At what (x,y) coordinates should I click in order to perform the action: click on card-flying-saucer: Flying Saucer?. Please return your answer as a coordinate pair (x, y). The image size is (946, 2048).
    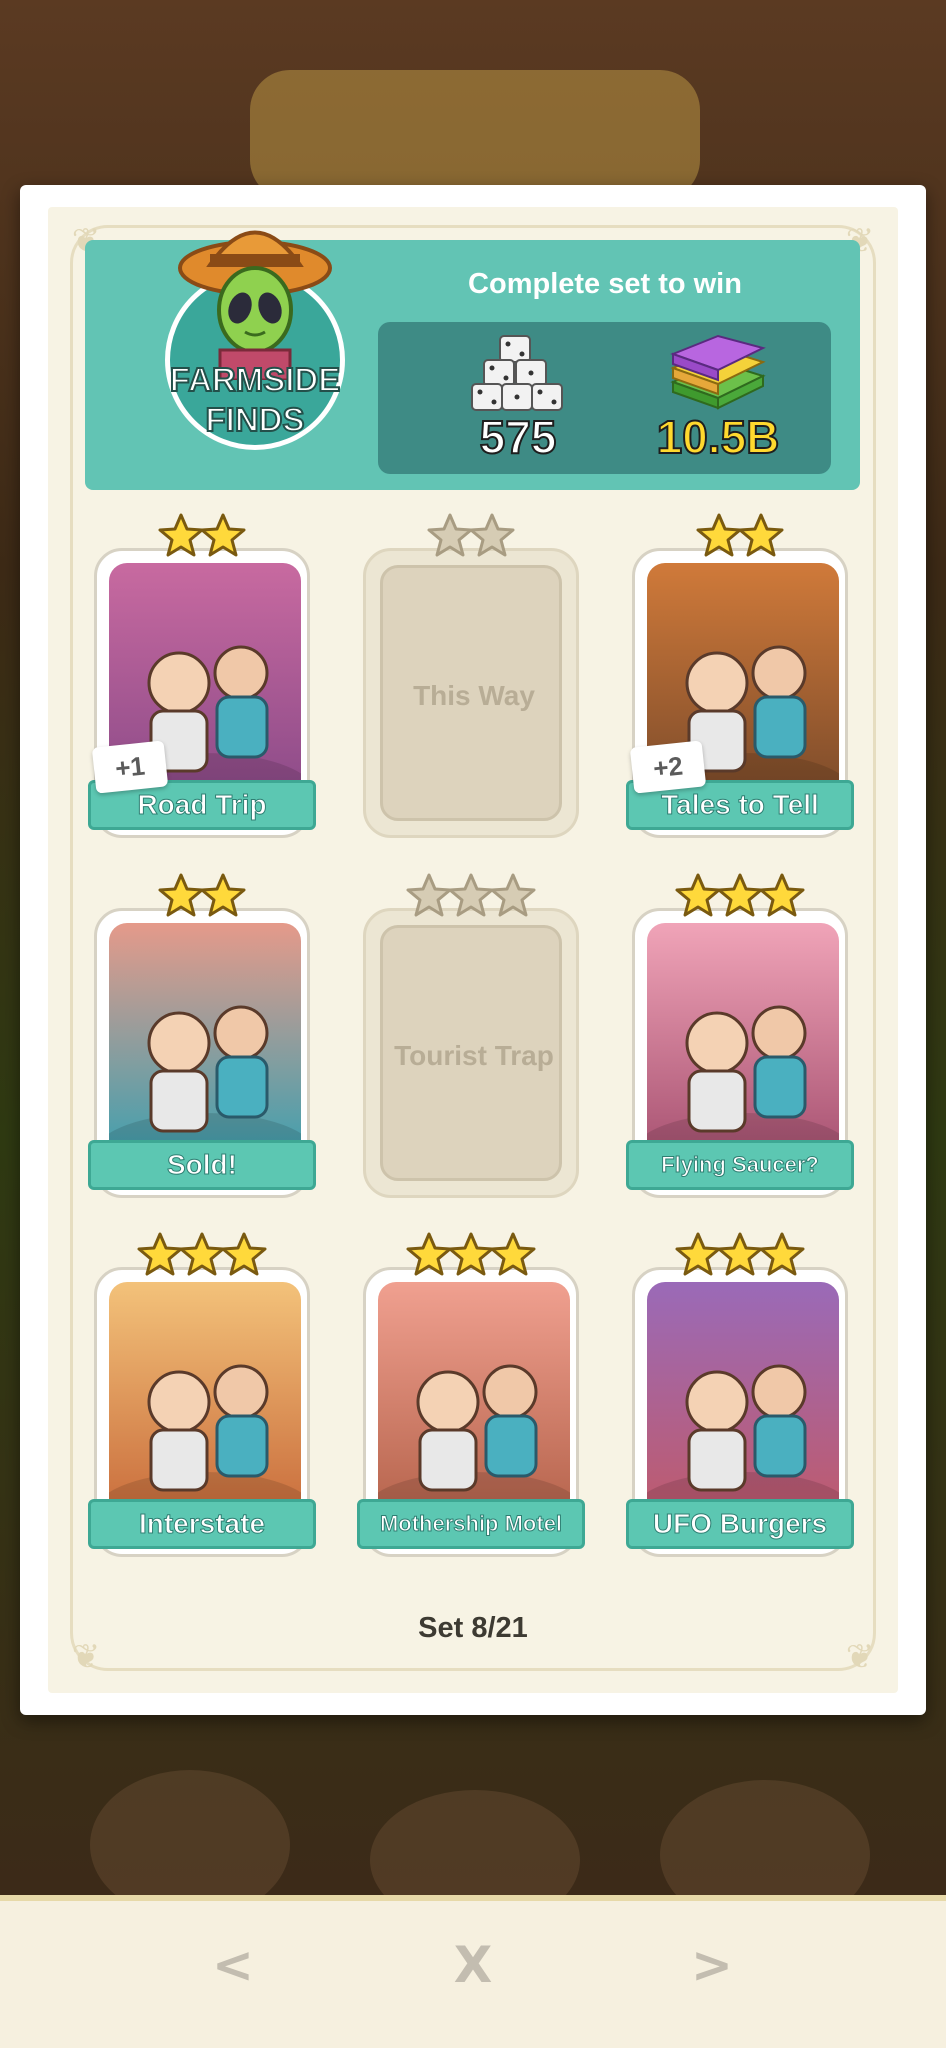
    Looking at the image, I should click on (740, 1043).